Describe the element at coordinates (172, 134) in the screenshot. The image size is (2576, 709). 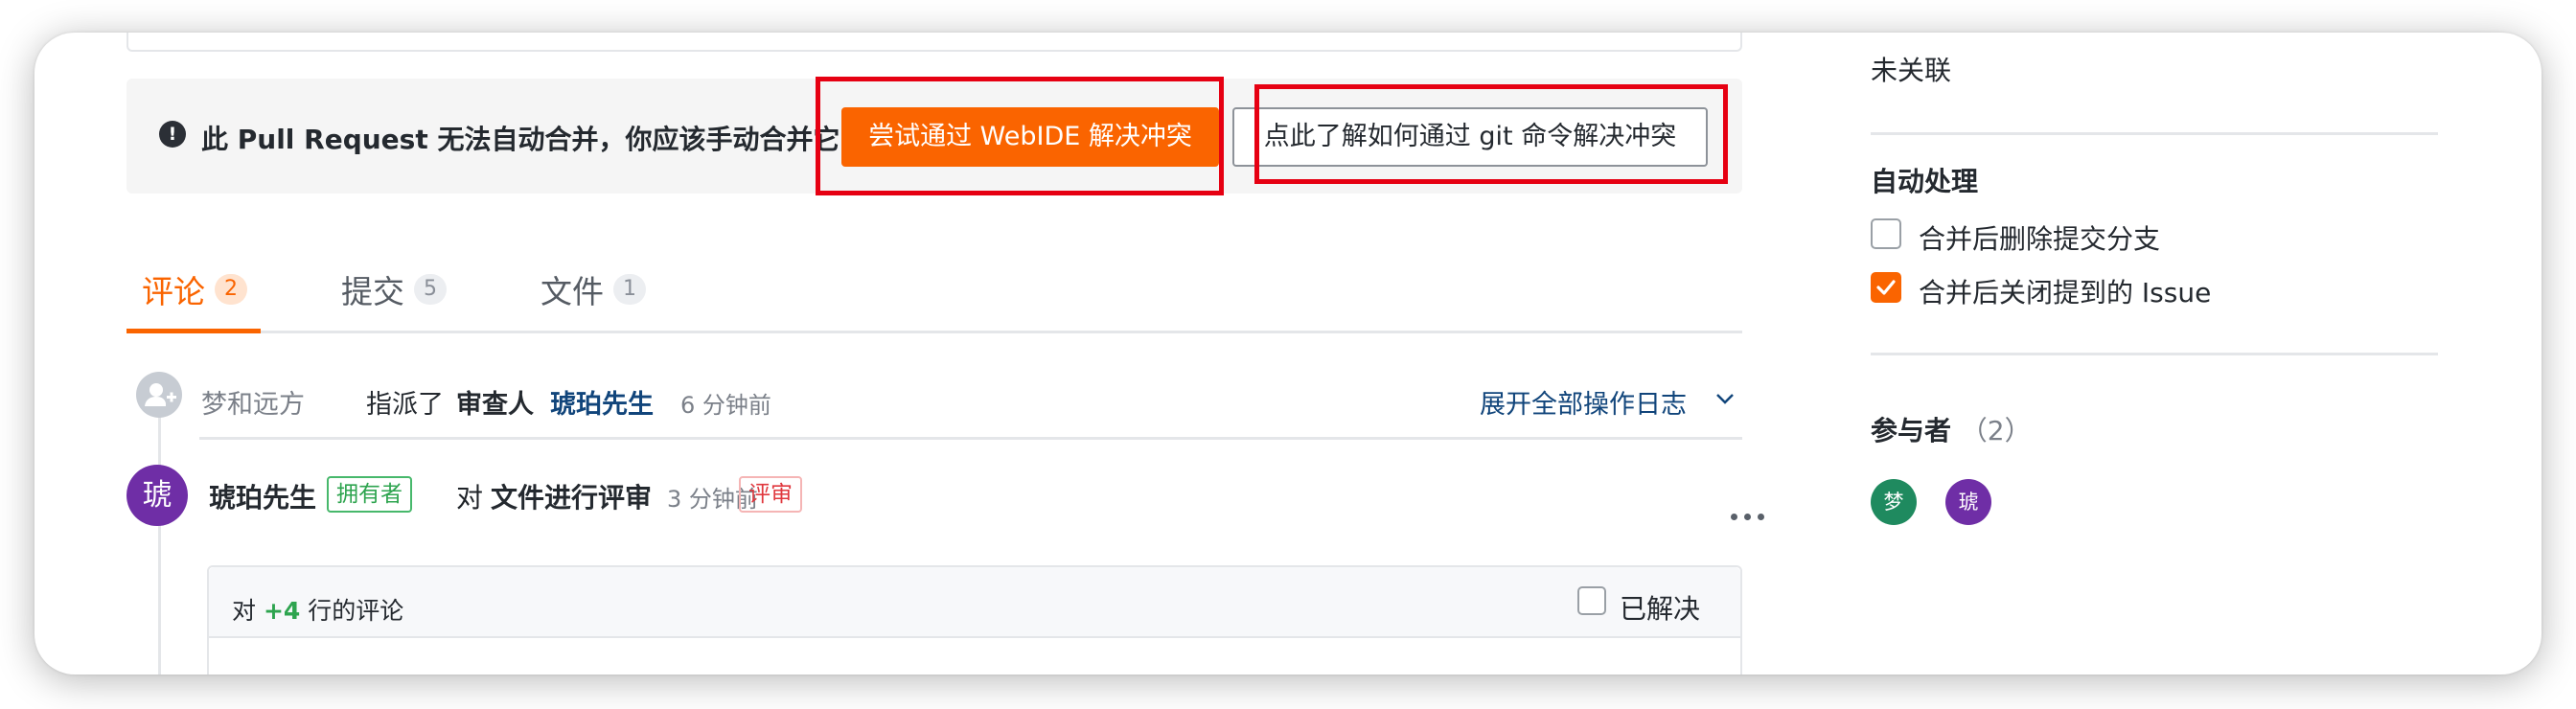
I see `exclamation-circle-icon: !` at that location.